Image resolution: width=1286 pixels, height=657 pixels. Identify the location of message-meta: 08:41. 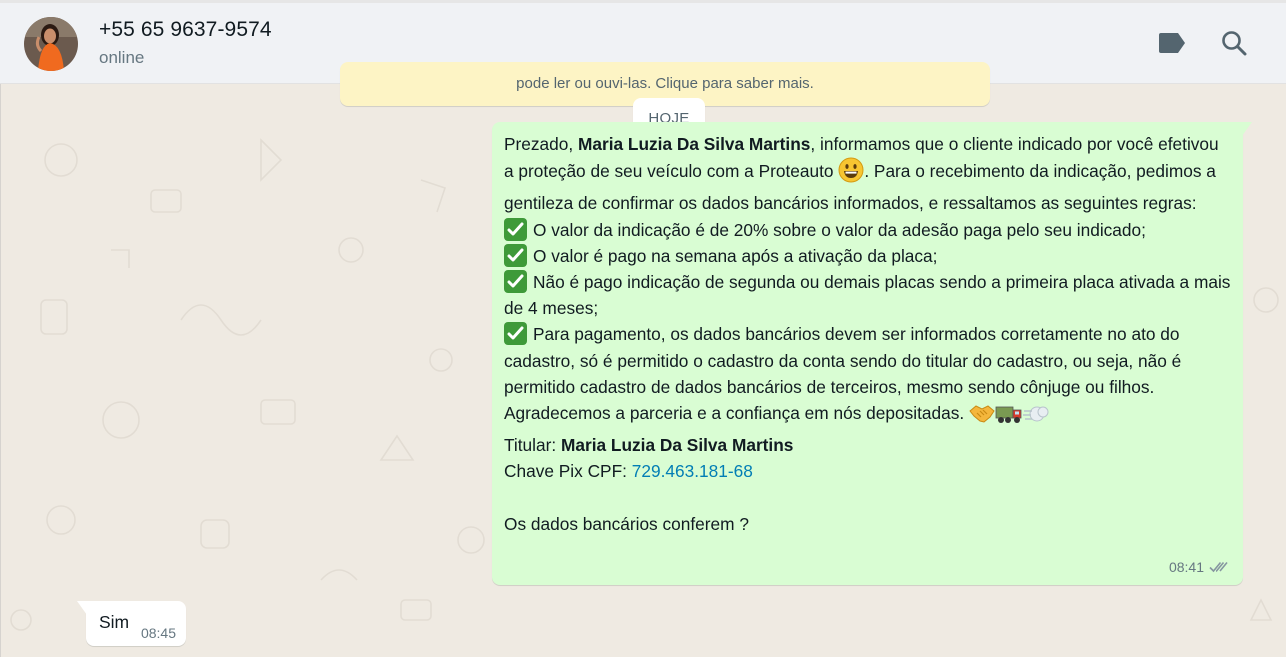
(1199, 567).